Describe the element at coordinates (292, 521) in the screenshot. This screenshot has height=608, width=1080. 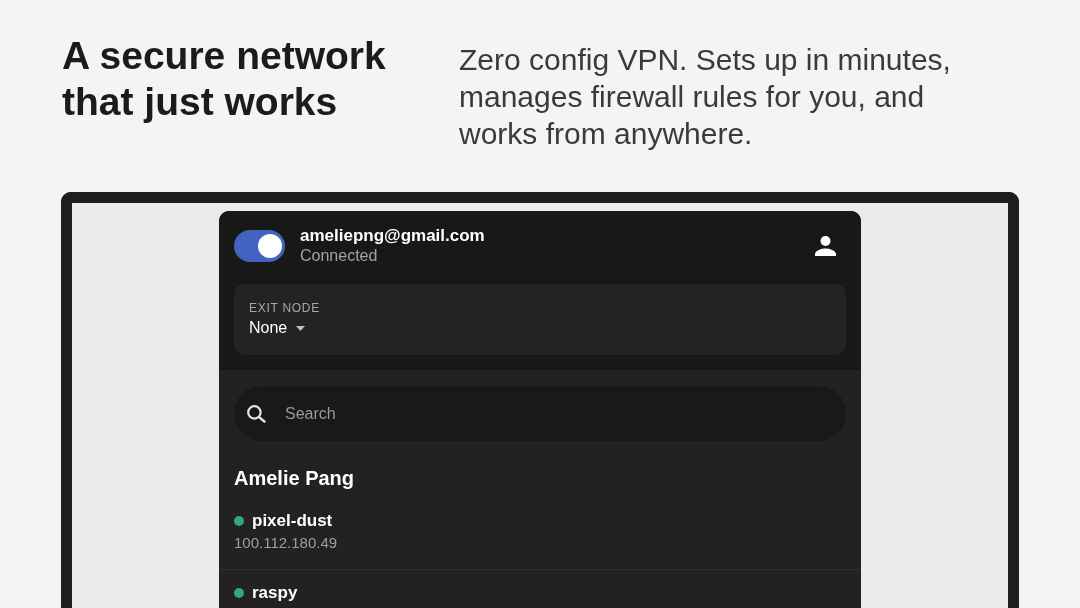
I see `device-name: pixel-dust` at that location.